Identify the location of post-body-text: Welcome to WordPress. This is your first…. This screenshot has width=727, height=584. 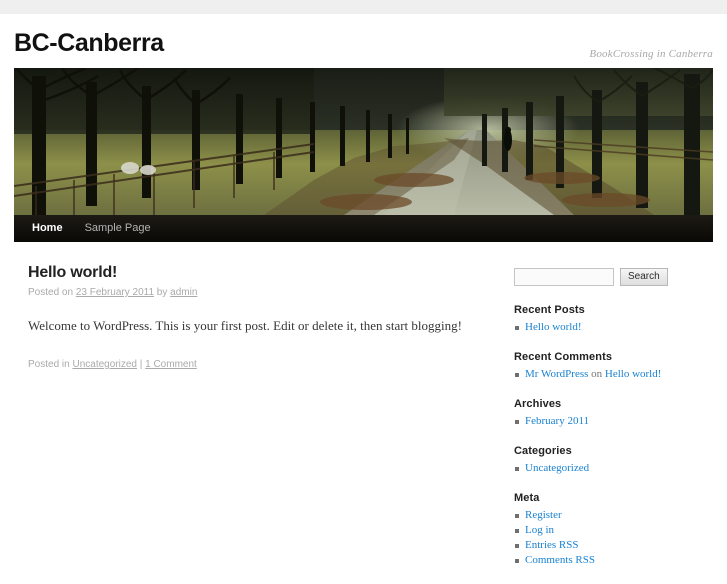
(245, 325).